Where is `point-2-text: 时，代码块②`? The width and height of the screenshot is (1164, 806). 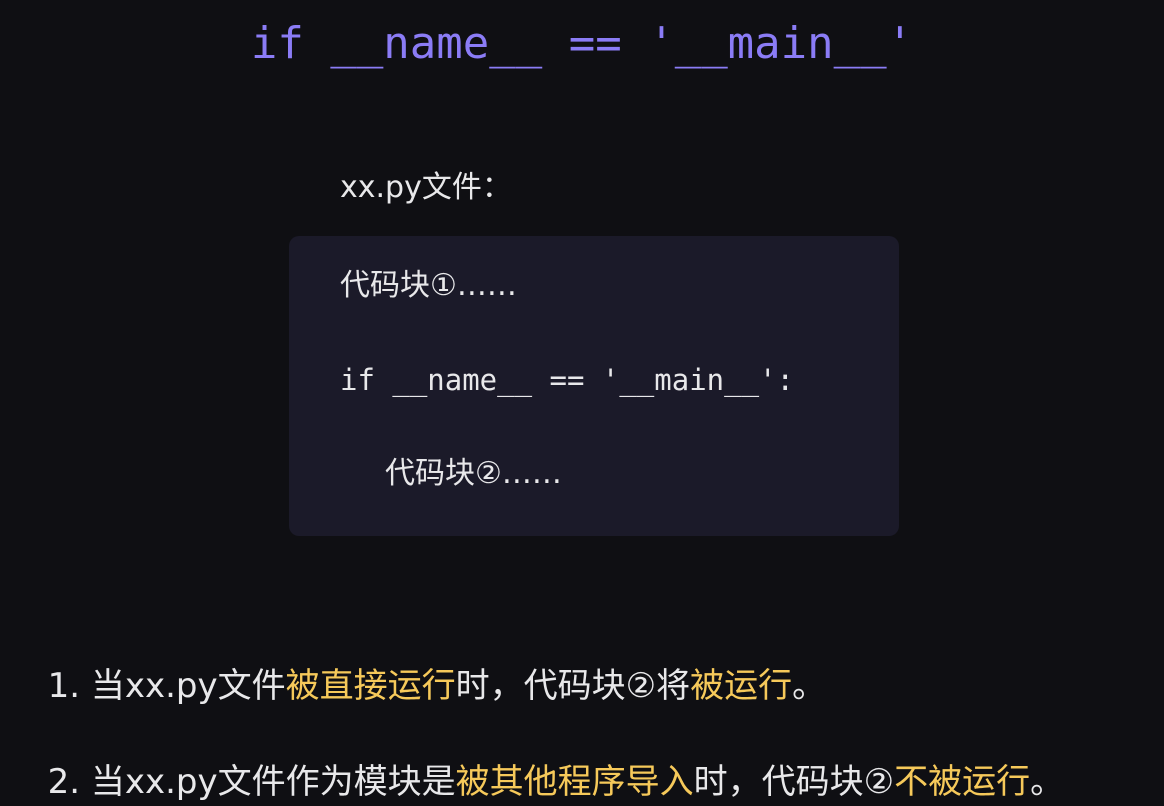 point-2-text: 时，代码块② is located at coordinates (794, 782).